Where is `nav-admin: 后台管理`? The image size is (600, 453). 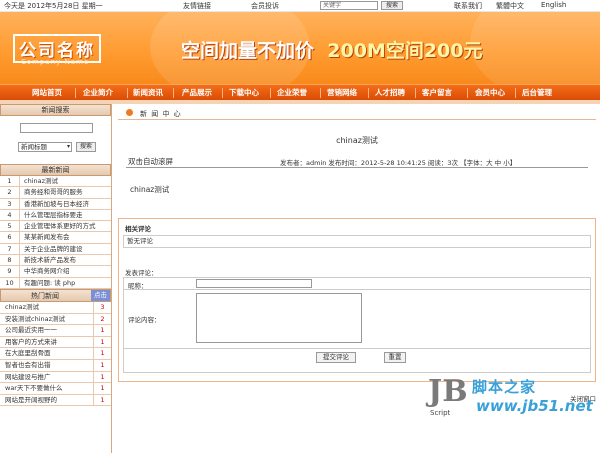
nav-admin: 后台管理 is located at coordinates (537, 92).